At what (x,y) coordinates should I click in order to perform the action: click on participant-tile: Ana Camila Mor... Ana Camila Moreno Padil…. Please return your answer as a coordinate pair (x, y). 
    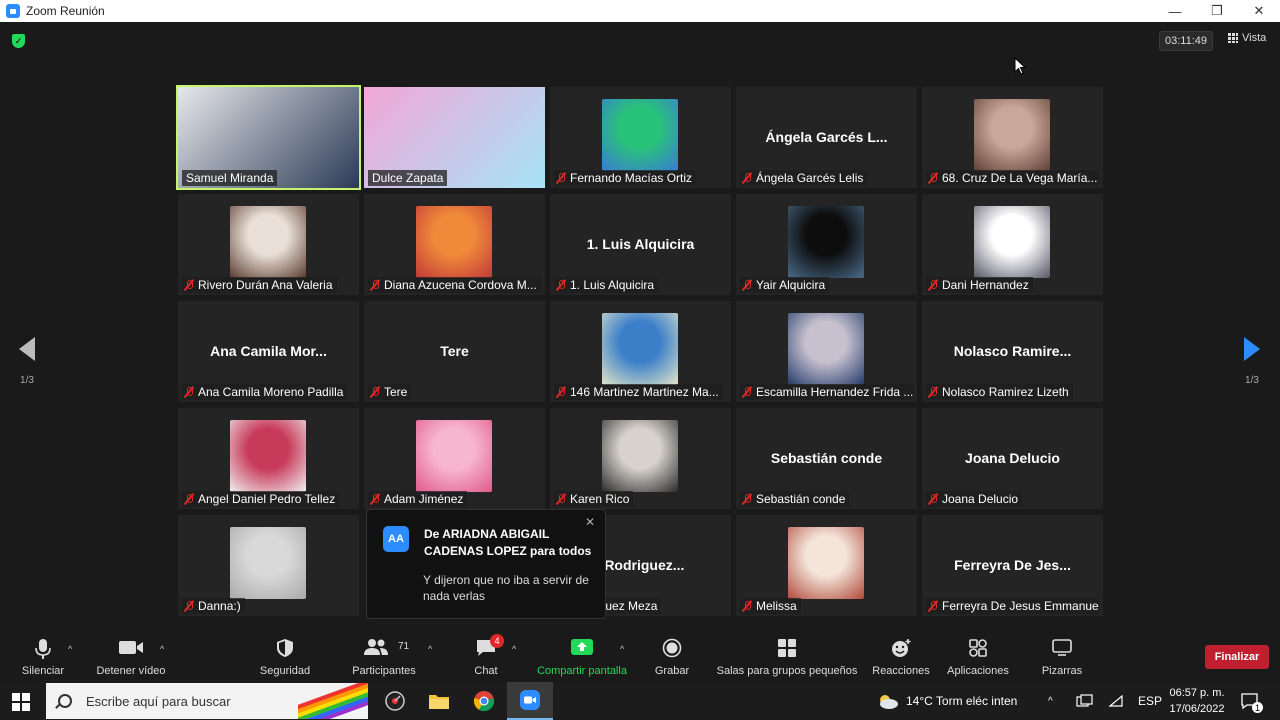
    Looking at the image, I should click on (268, 351).